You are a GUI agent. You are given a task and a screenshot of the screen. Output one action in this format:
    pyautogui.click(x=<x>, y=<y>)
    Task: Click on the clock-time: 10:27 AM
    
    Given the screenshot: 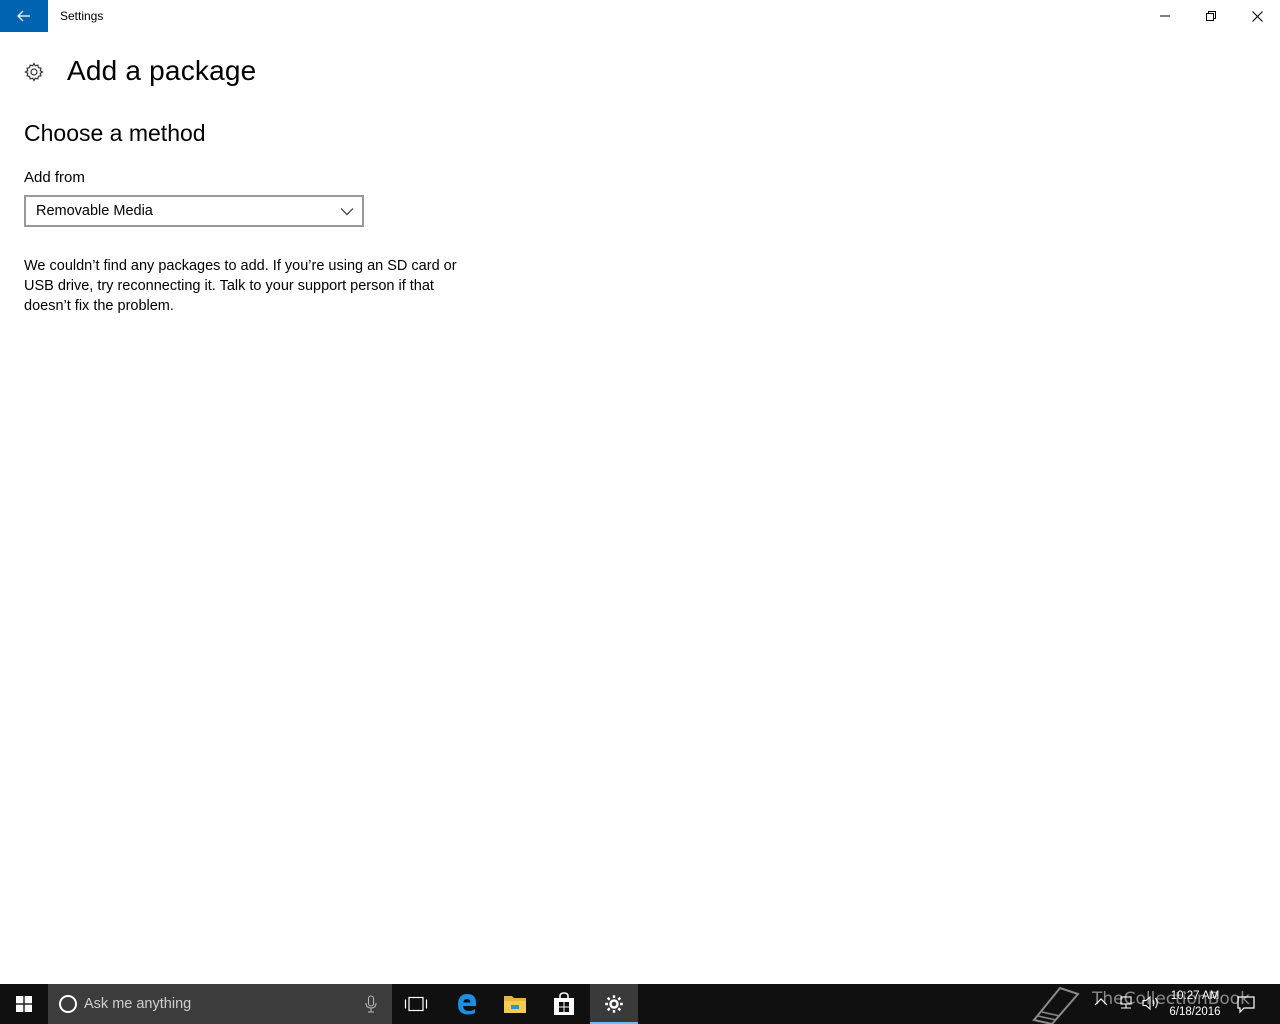 What is the action you would take?
    pyautogui.click(x=1195, y=996)
    